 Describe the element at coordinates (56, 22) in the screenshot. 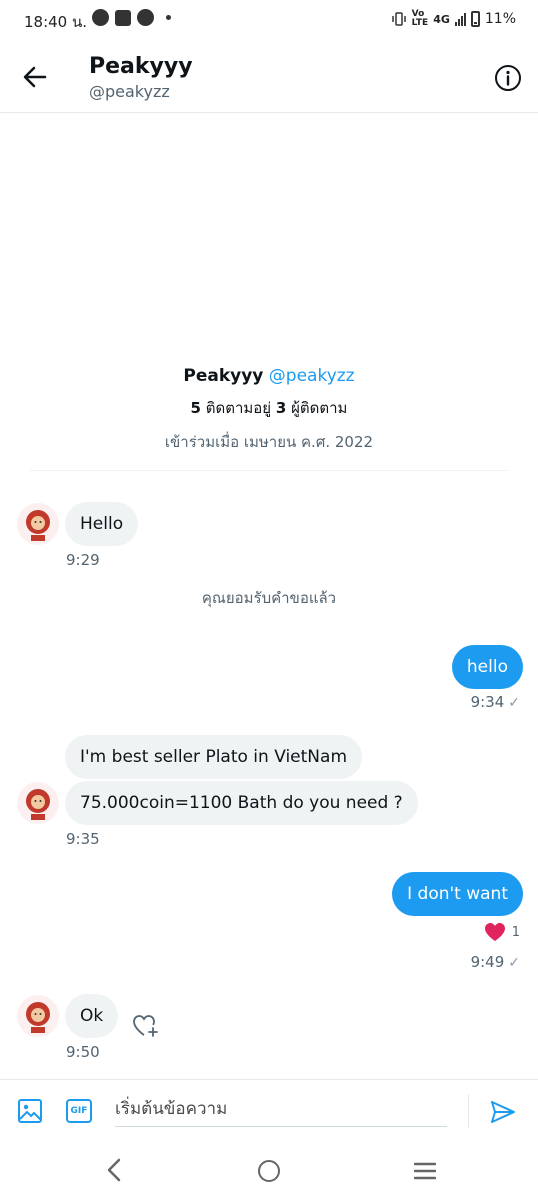

I see `status-time: 18:40 น.` at that location.